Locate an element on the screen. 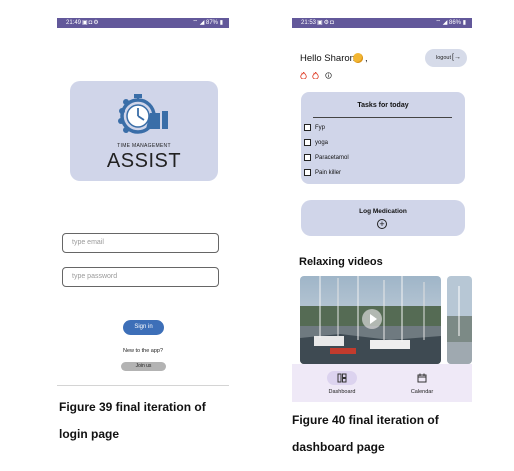 This screenshot has width=514, height=471. play-icon is located at coordinates (372, 319).